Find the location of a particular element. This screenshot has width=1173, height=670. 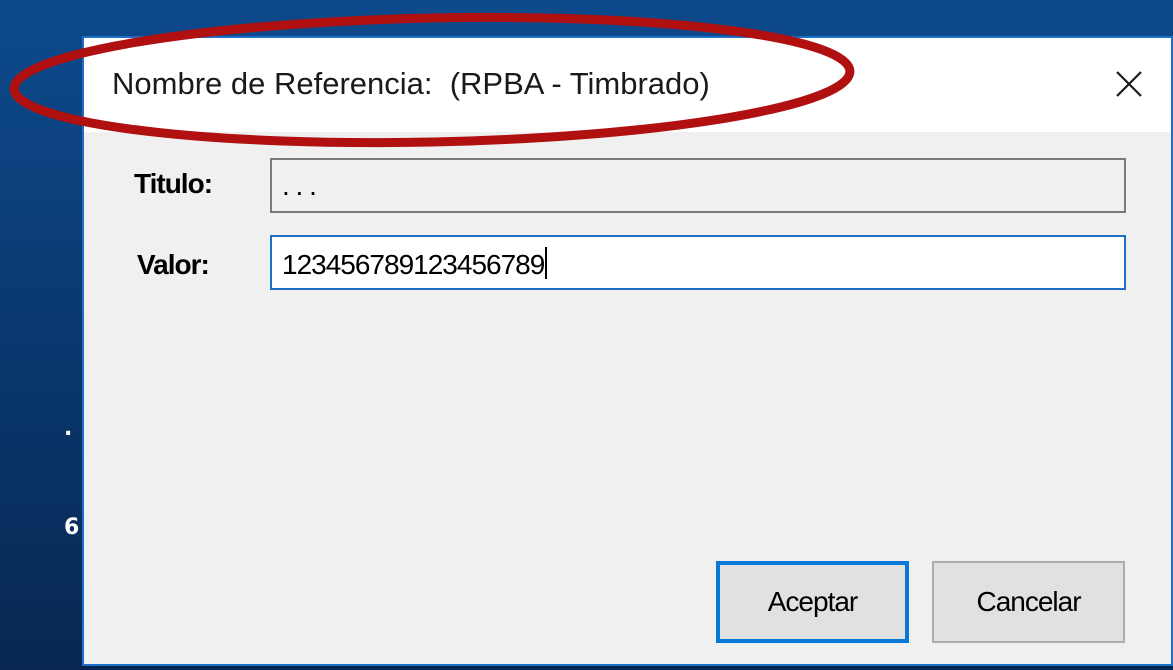

valor-field-content: 123456789123456789 is located at coordinates (415, 264).